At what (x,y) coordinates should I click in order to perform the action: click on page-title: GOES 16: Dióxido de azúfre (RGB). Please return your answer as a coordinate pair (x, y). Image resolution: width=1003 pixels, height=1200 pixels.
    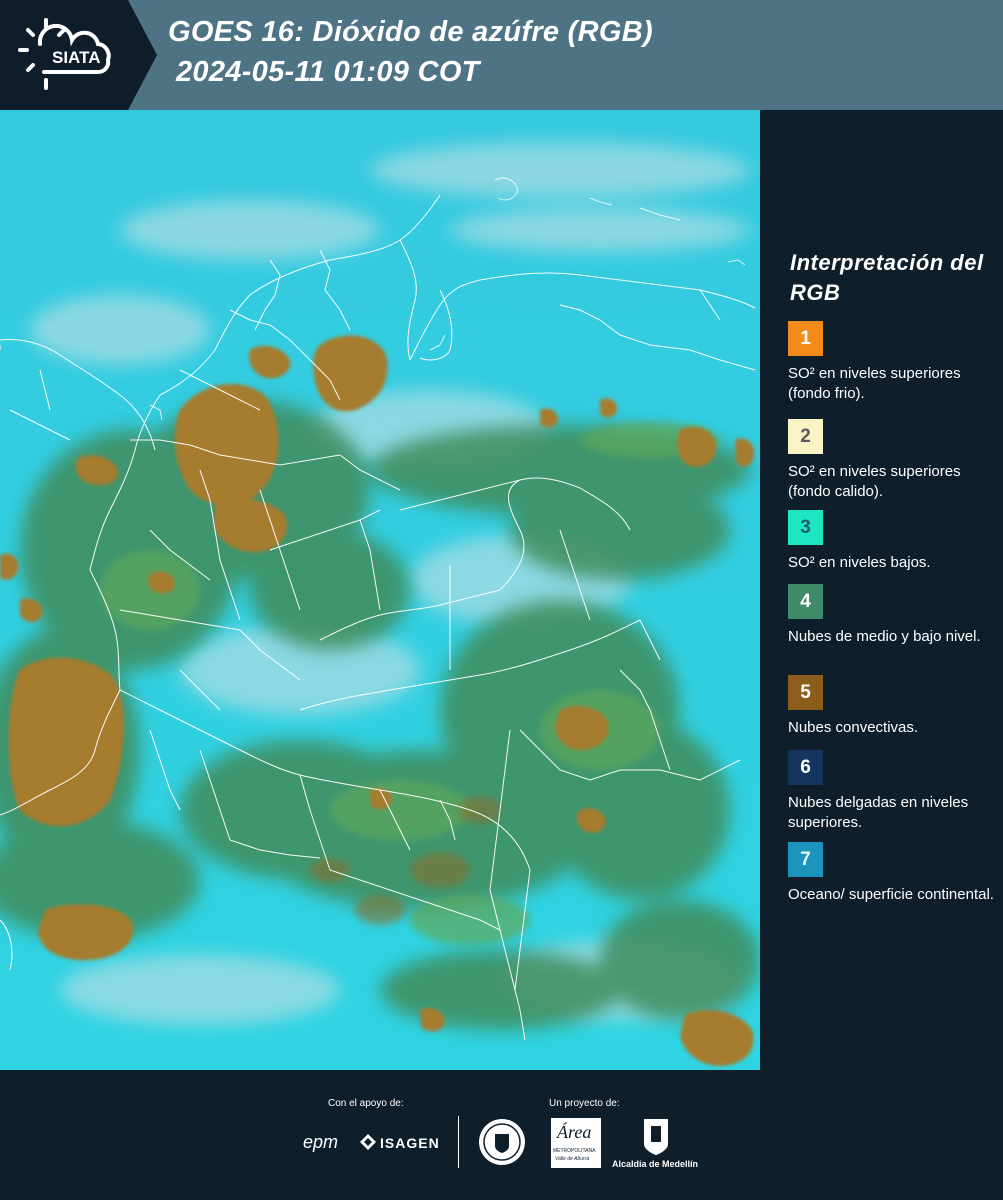
    Looking at the image, I should click on (410, 32).